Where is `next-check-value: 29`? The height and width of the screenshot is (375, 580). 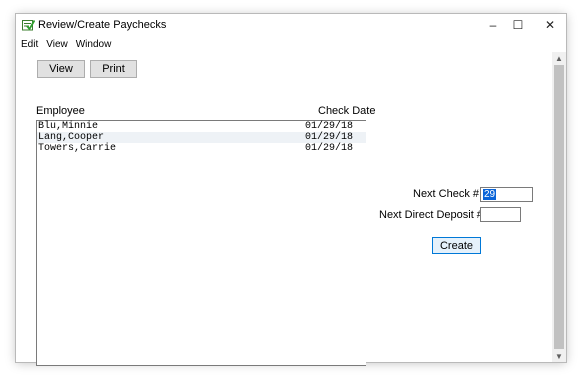
next-check-value: 29 is located at coordinates (490, 194).